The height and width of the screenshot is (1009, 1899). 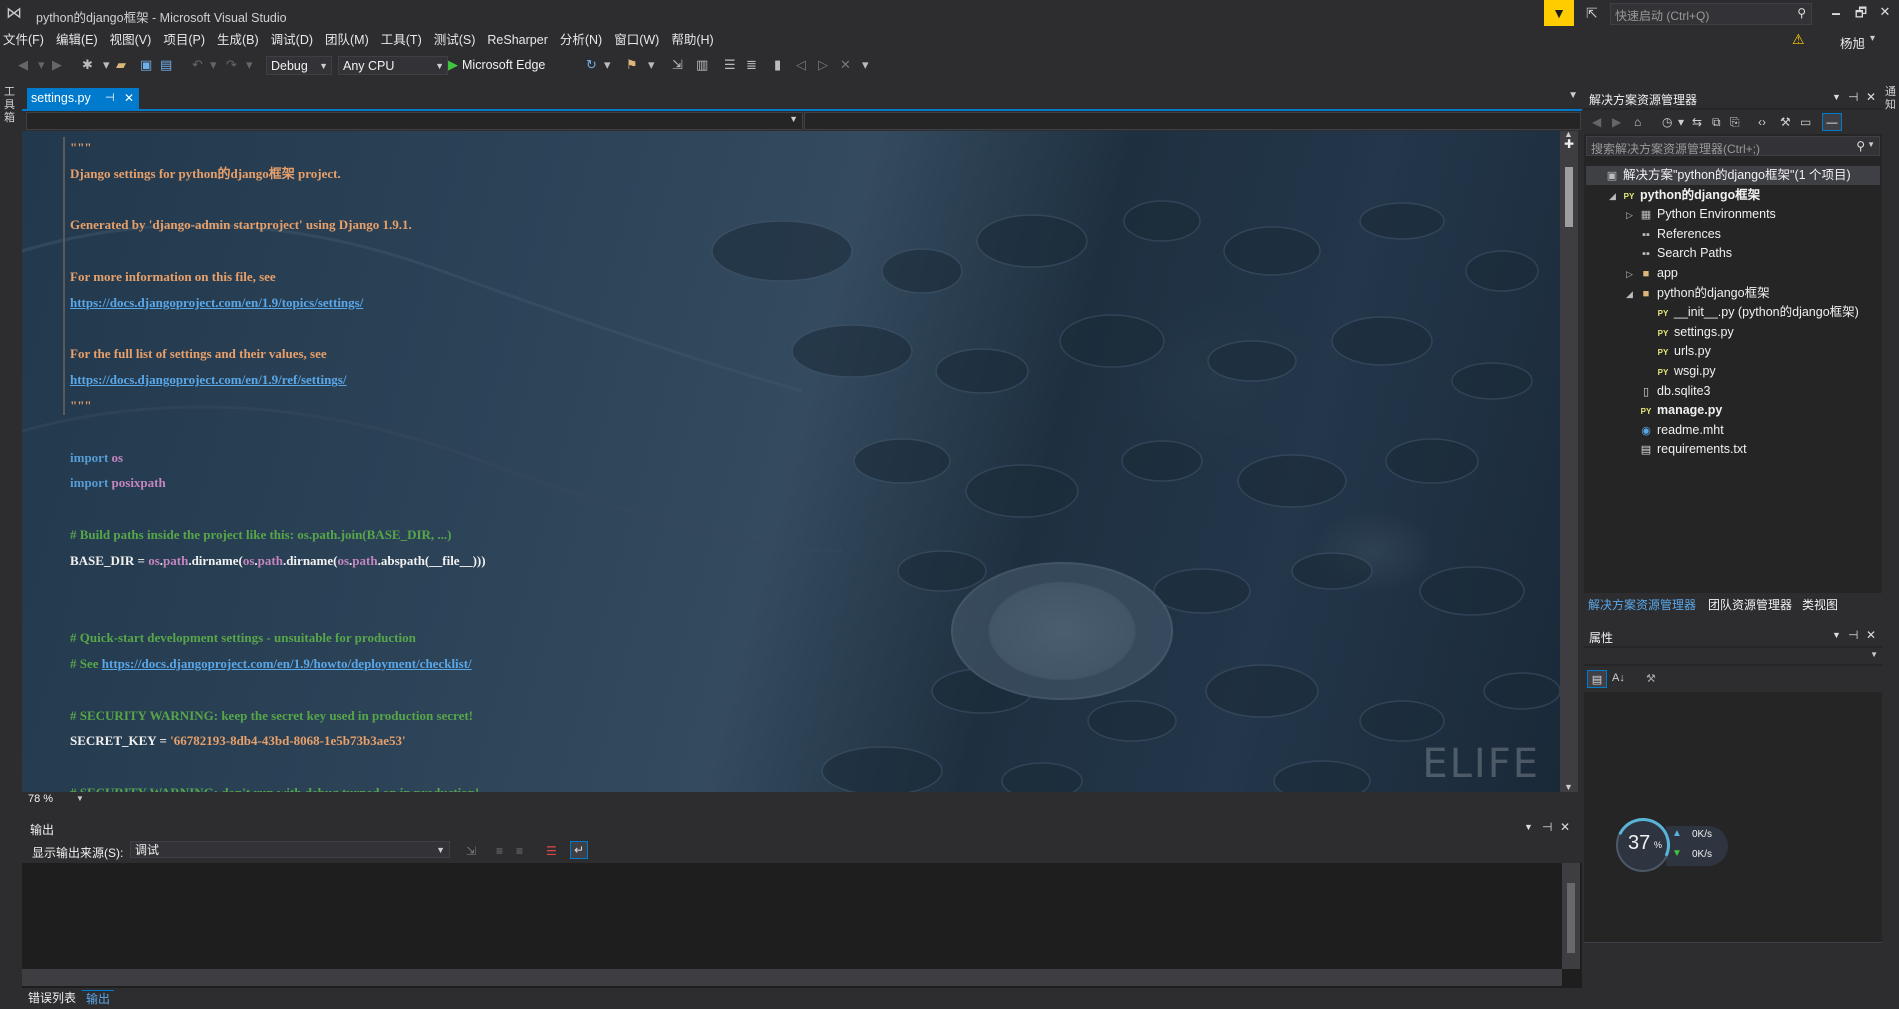 I want to click on zoom-level: 78 %, so click(x=40, y=799).